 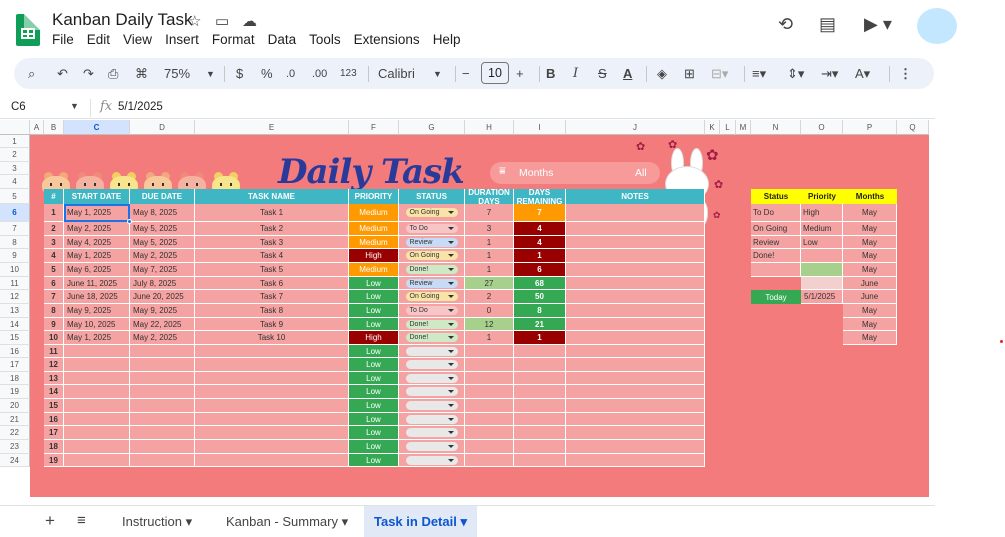 What do you see at coordinates (878, 24) in the screenshot?
I see `meet-icon: ▶ ▾` at bounding box center [878, 24].